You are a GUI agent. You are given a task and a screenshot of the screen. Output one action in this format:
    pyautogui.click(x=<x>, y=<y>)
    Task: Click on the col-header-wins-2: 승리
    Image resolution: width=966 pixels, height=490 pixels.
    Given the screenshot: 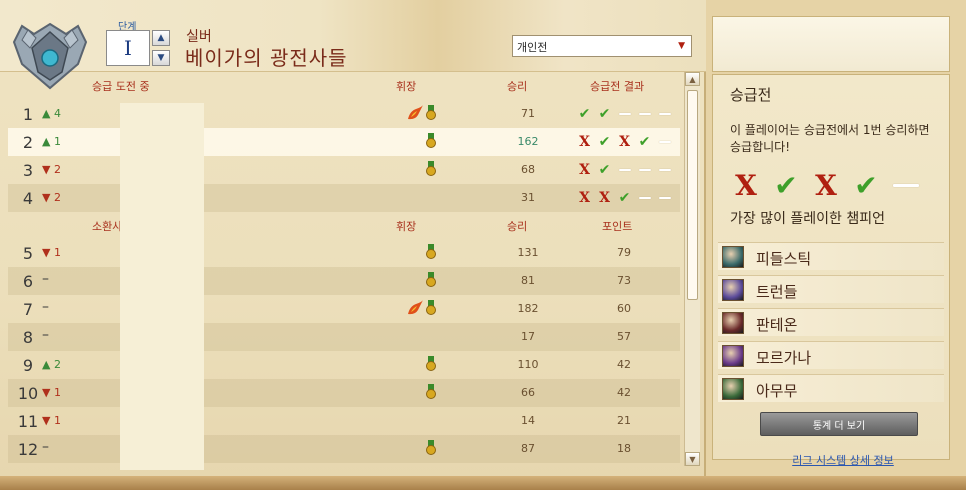 What is the action you would take?
    pyautogui.click(x=517, y=226)
    